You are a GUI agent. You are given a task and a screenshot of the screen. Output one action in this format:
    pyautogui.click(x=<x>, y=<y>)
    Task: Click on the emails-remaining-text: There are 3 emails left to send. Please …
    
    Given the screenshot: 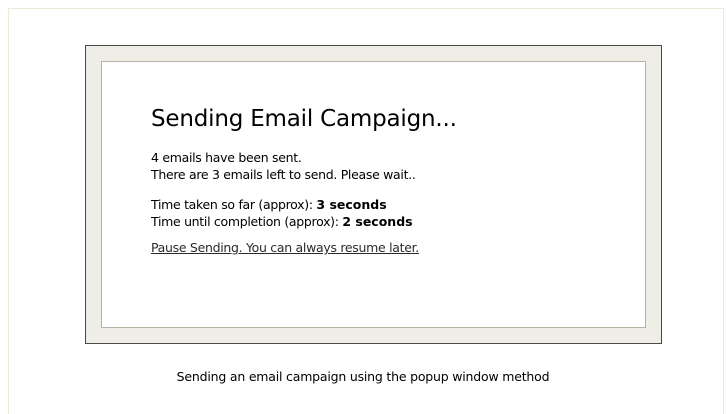 What is the action you would take?
    pyautogui.click(x=283, y=174)
    